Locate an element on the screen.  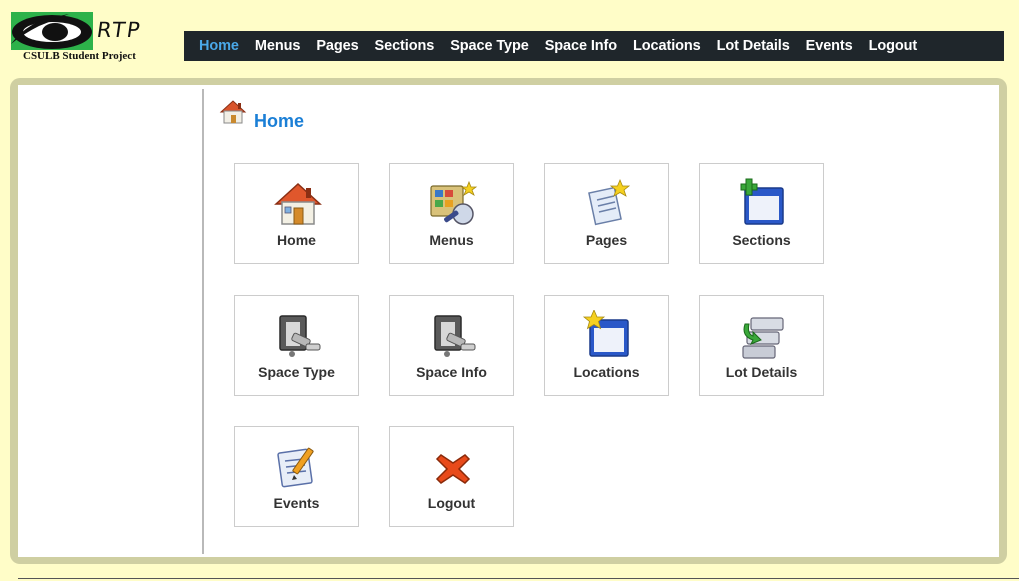
tile-logout: Logout is located at coordinates (451, 476).